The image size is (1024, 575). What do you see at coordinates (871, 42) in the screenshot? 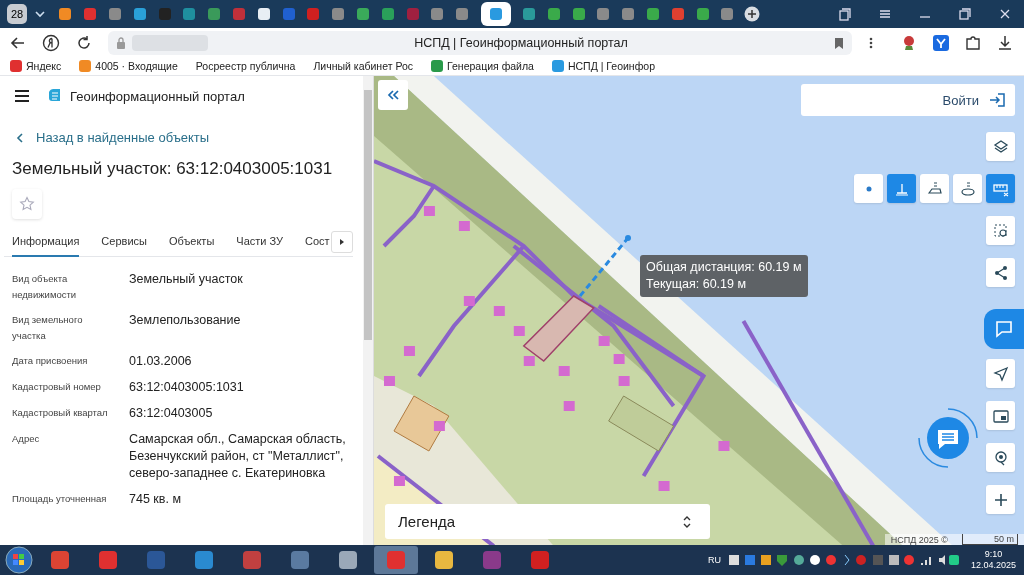
I see `more-icon` at bounding box center [871, 42].